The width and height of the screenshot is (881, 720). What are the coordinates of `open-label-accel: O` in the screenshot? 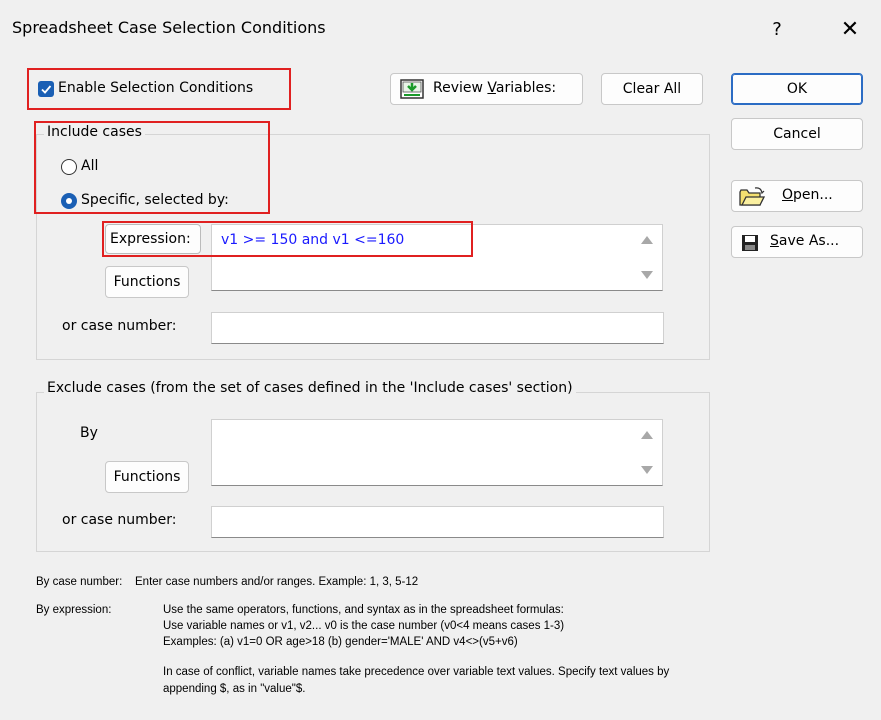 It's located at (788, 195).